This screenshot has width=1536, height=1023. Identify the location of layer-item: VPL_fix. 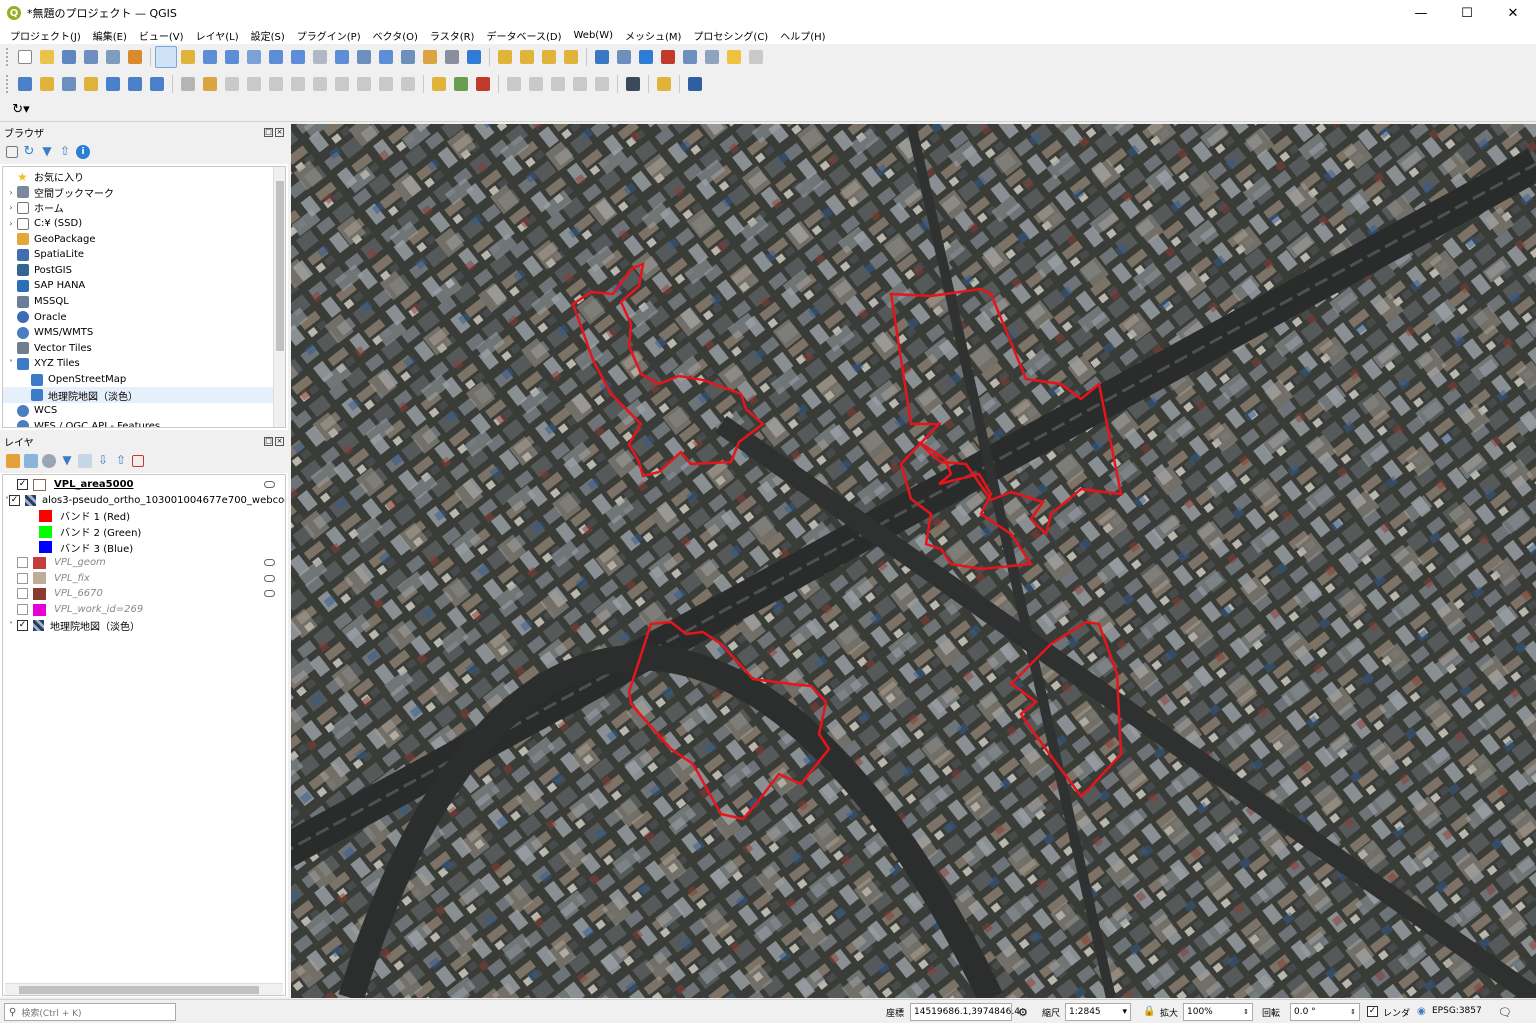
(144, 579).